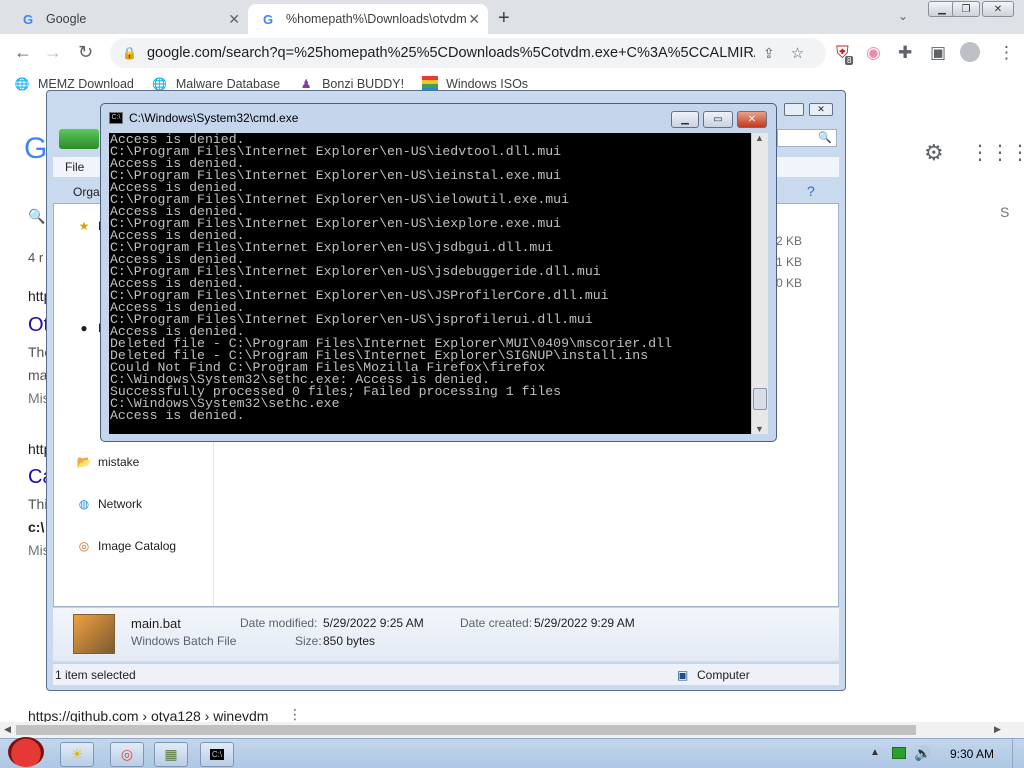 The image size is (1024, 768). Describe the element at coordinates (228, 84) in the screenshot. I see `bookmark-label: Malware Database` at that location.